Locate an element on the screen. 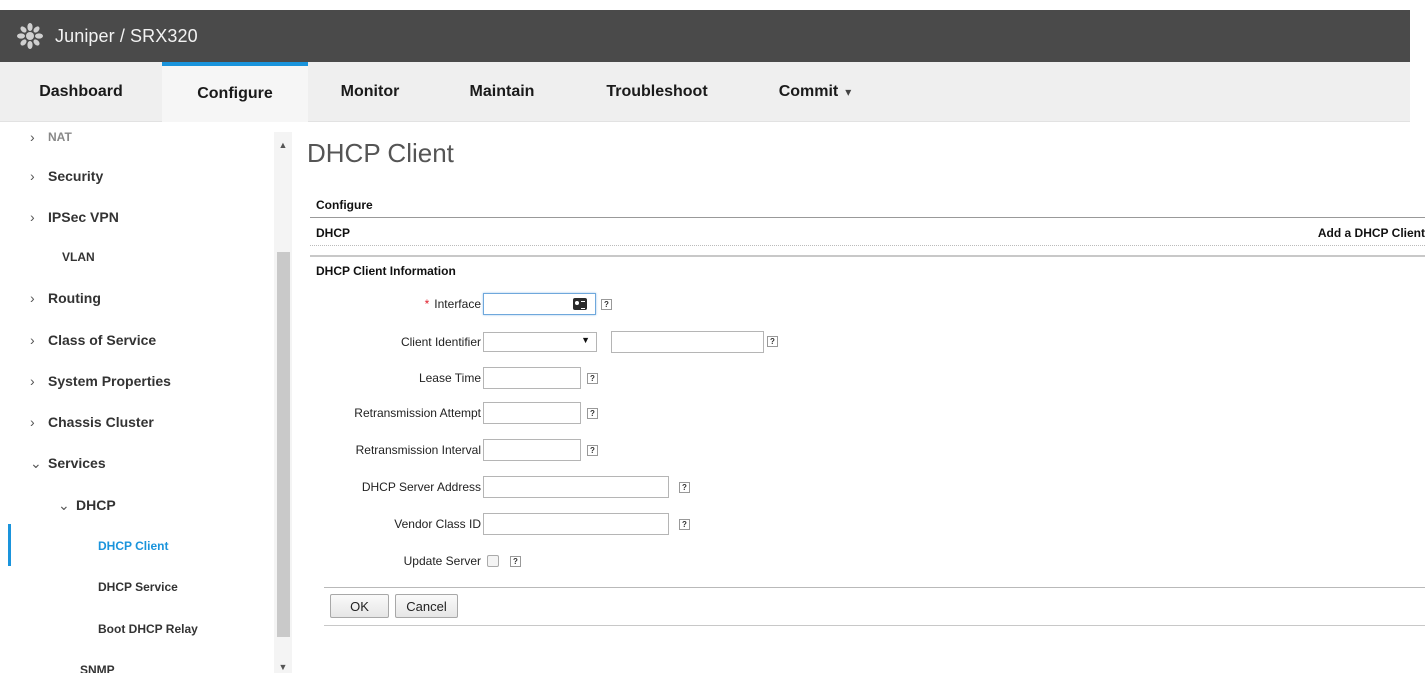  add-dhcp-client-link: Add a DHCP Client is located at coordinates (1371, 233).